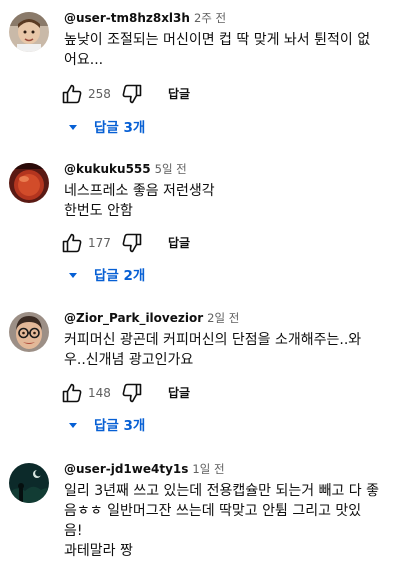  Describe the element at coordinates (171, 169) in the screenshot. I see `comment-time: 5일 전` at that location.